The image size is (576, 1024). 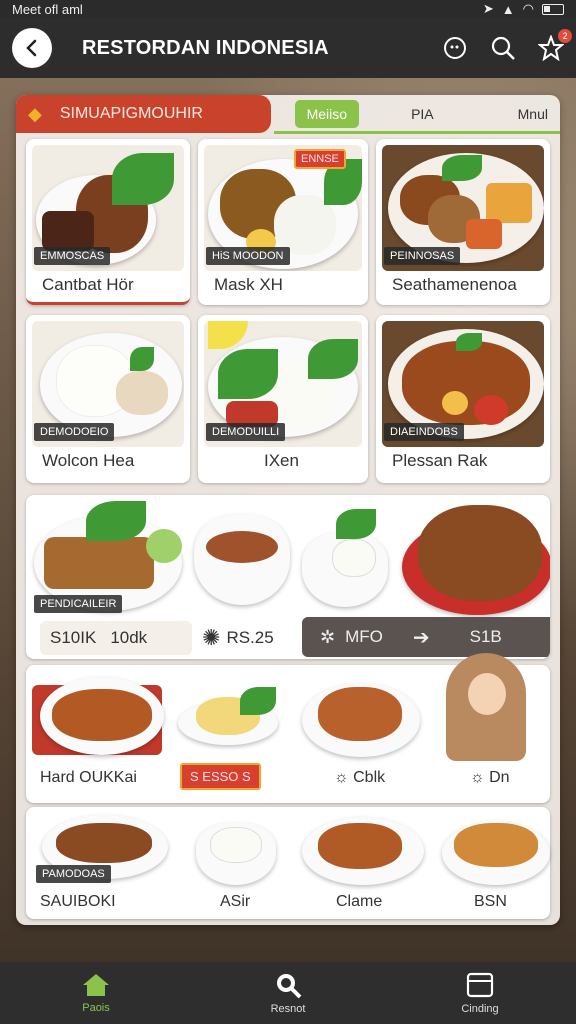 I want to click on back-button, so click(x=32, y=48).